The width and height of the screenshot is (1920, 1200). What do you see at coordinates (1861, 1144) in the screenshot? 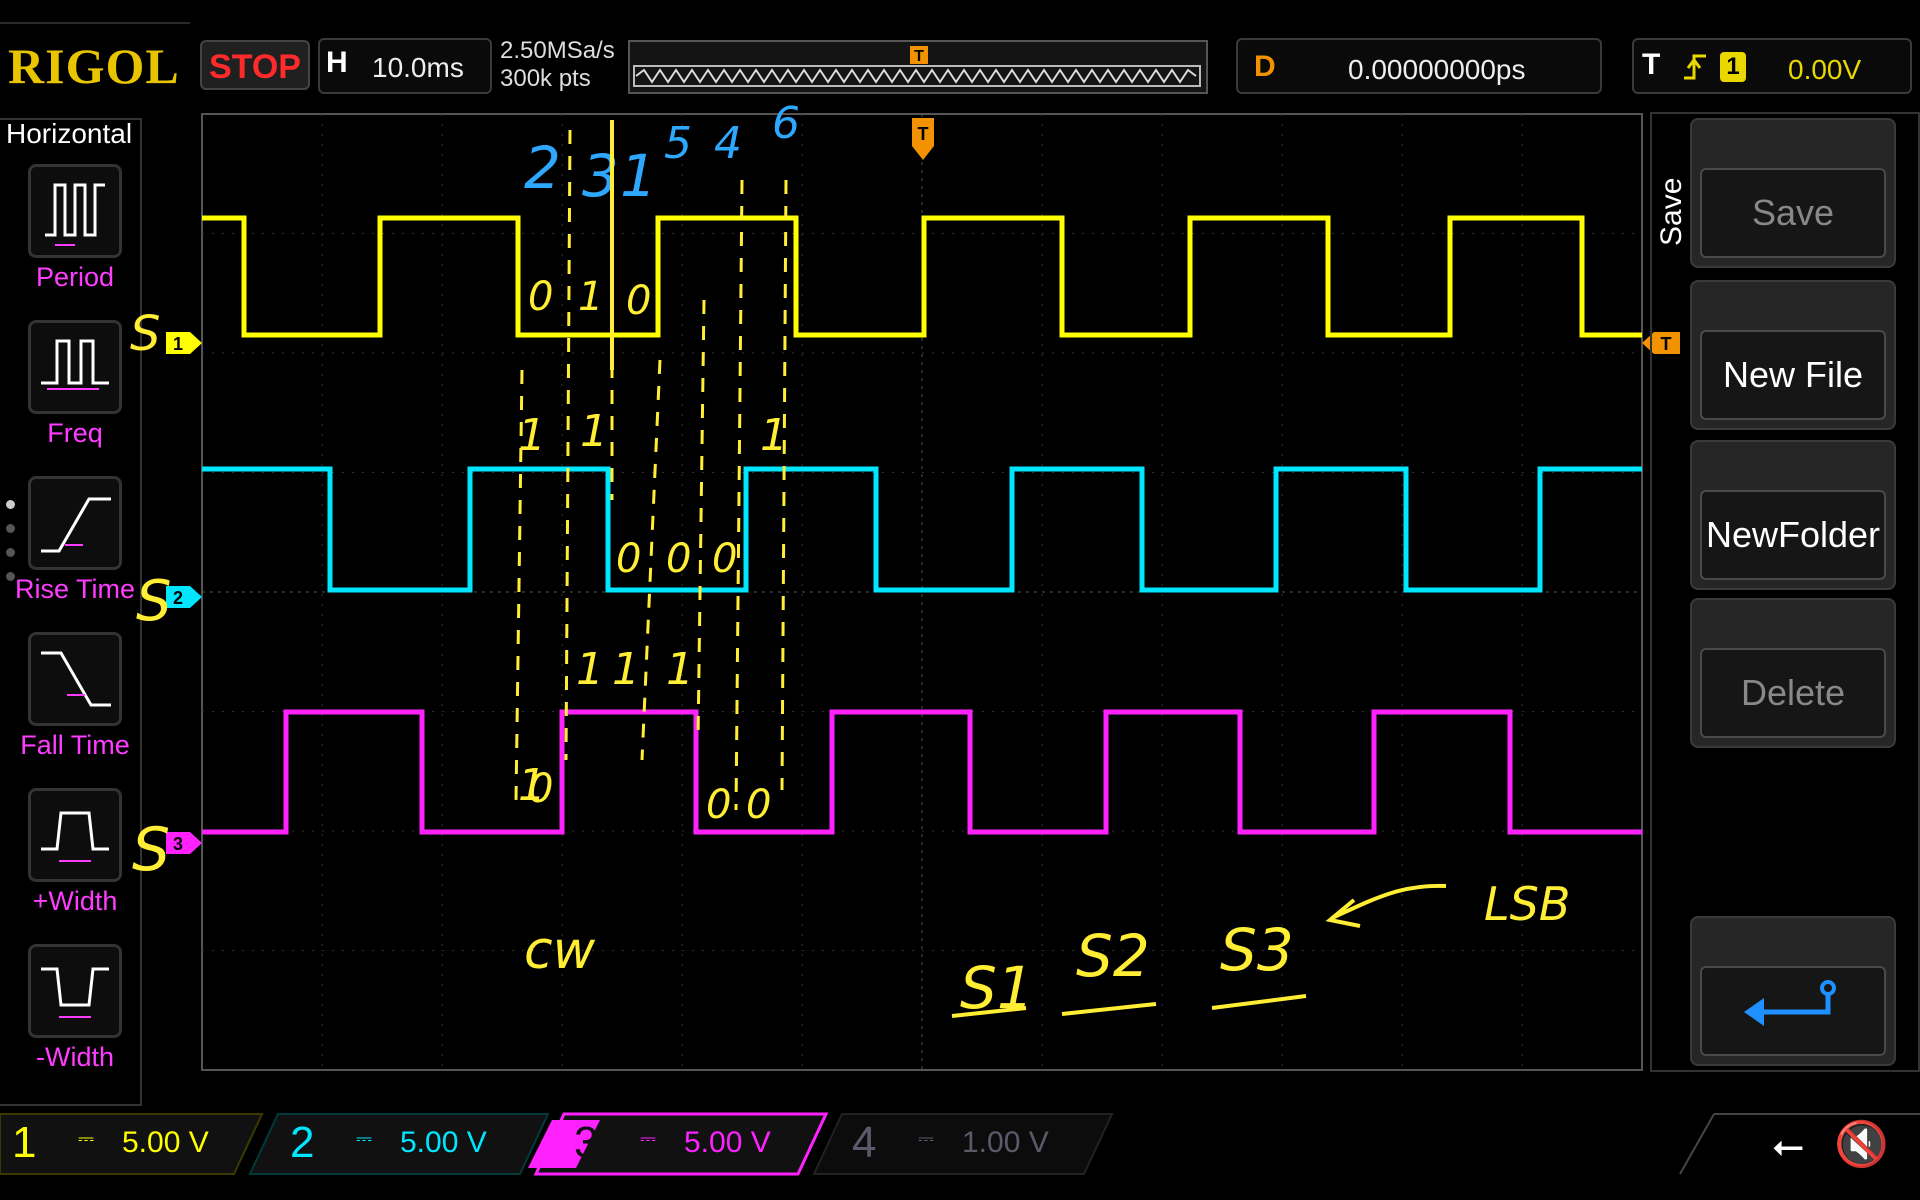
I see `mute-icon: 🔇` at bounding box center [1861, 1144].